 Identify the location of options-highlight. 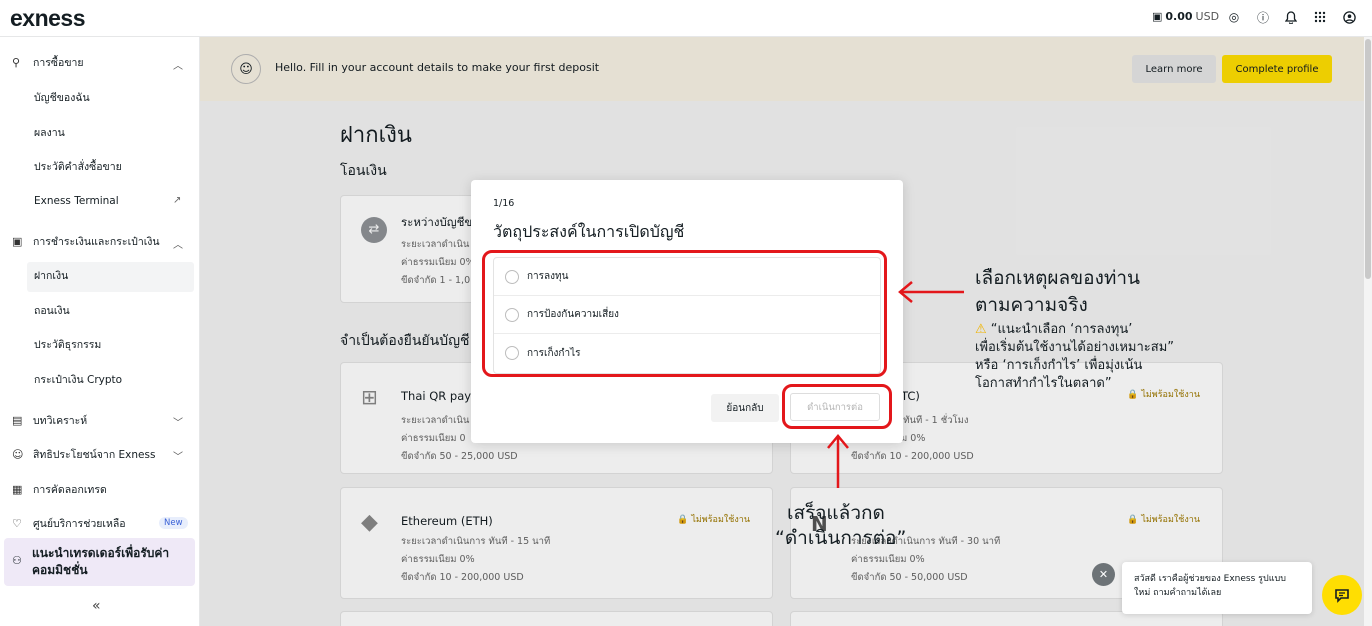
(684, 313).